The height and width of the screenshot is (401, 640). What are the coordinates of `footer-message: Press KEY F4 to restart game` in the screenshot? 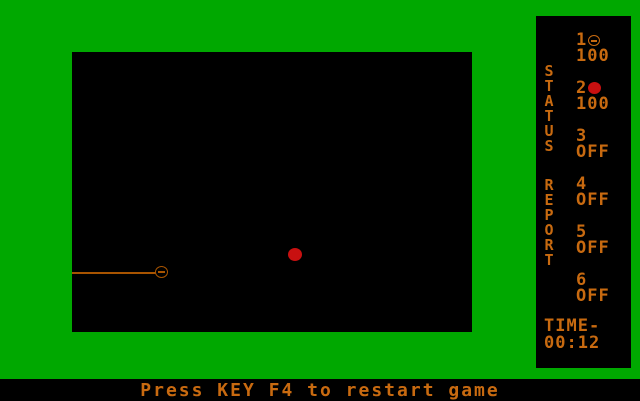 It's located at (320, 390).